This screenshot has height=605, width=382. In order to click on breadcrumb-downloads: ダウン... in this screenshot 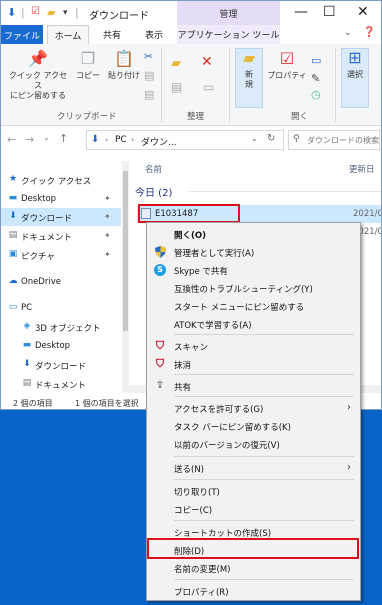, I will do `click(159, 141)`.